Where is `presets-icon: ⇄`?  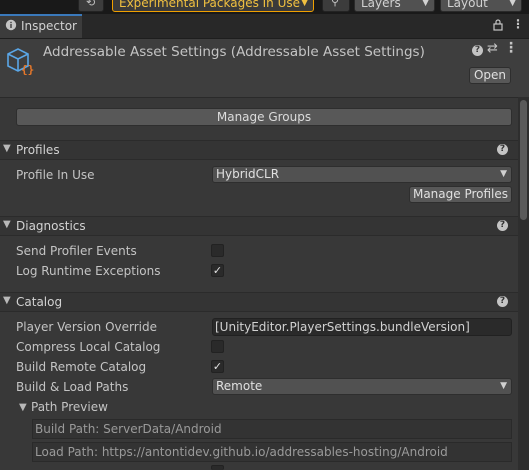 presets-icon: ⇄ is located at coordinates (492, 48).